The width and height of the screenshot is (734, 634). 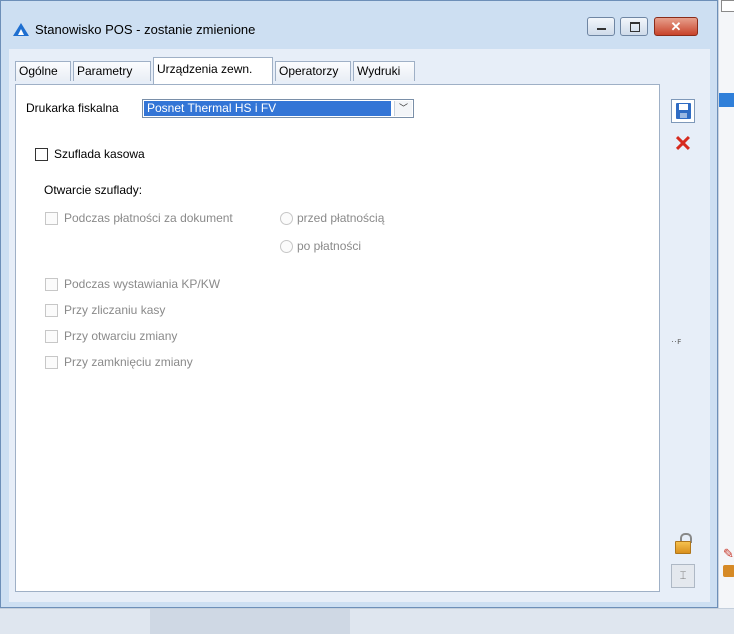 What do you see at coordinates (21, 29) in the screenshot?
I see `app-logo-icon` at bounding box center [21, 29].